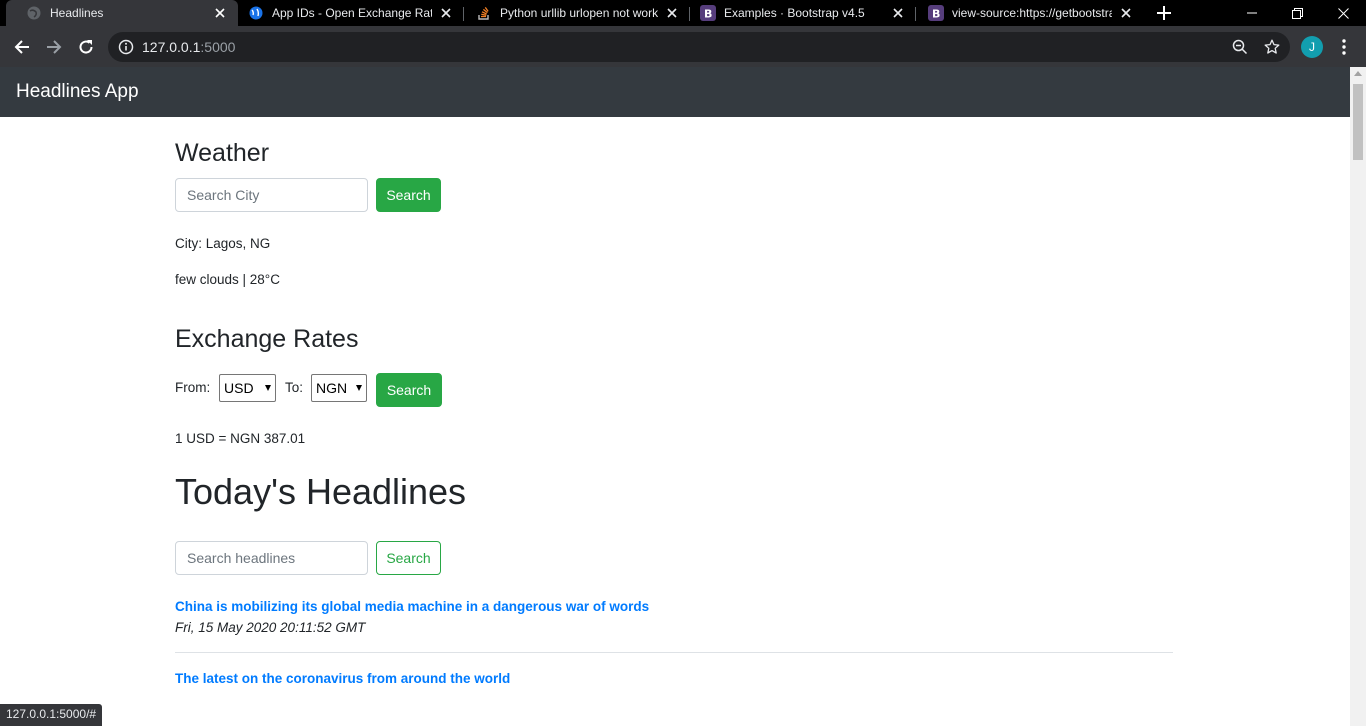 This screenshot has height=726, width=1366. Describe the element at coordinates (271, 195) in the screenshot. I see `city-search-input` at that location.